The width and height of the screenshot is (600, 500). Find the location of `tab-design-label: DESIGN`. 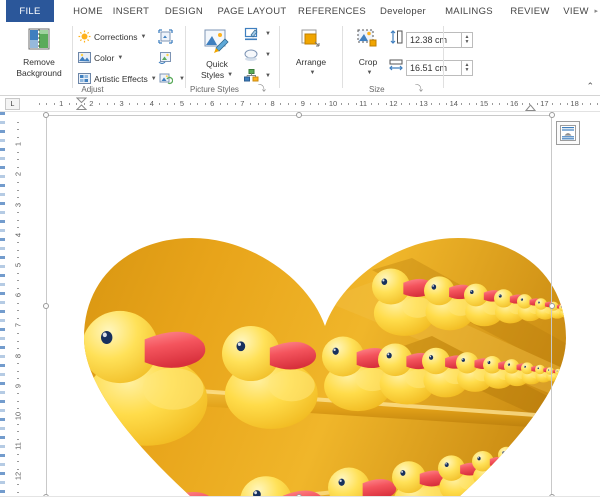

tab-design-label: DESIGN is located at coordinates (184, 11).